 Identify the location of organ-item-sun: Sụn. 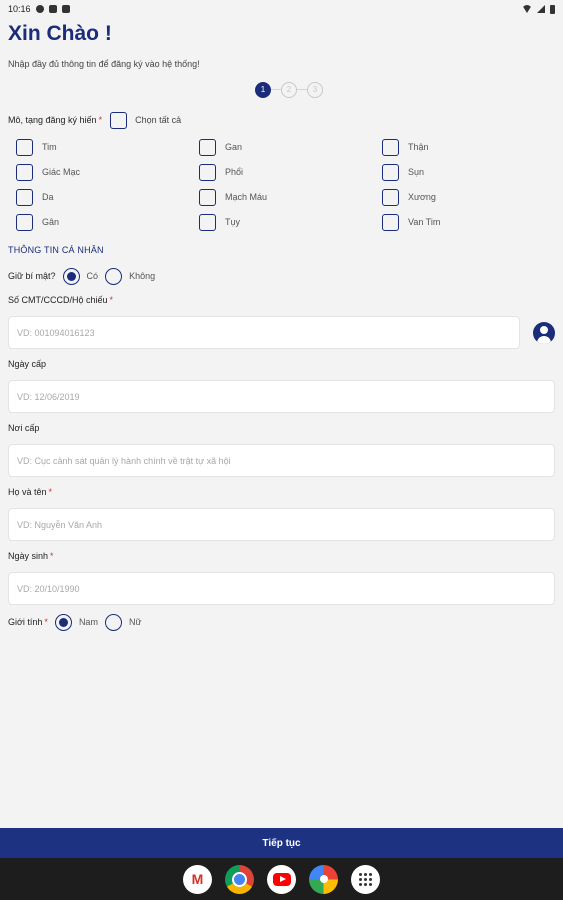
(472, 172).